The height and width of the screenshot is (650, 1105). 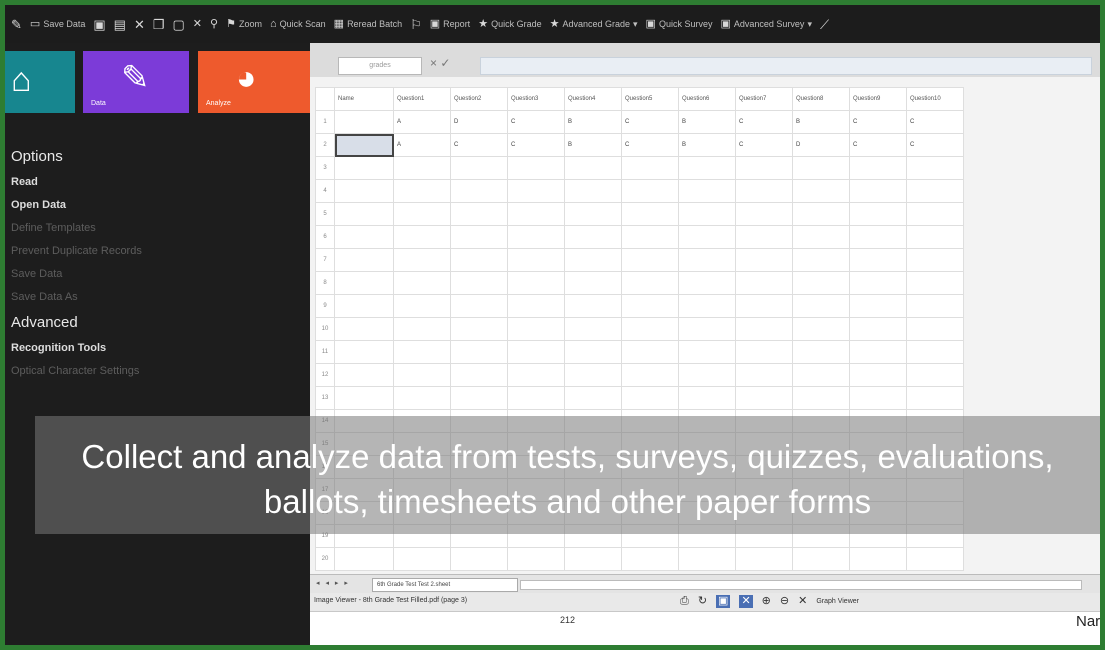 What do you see at coordinates (325, 260) in the screenshot?
I see `row-header: 7` at bounding box center [325, 260].